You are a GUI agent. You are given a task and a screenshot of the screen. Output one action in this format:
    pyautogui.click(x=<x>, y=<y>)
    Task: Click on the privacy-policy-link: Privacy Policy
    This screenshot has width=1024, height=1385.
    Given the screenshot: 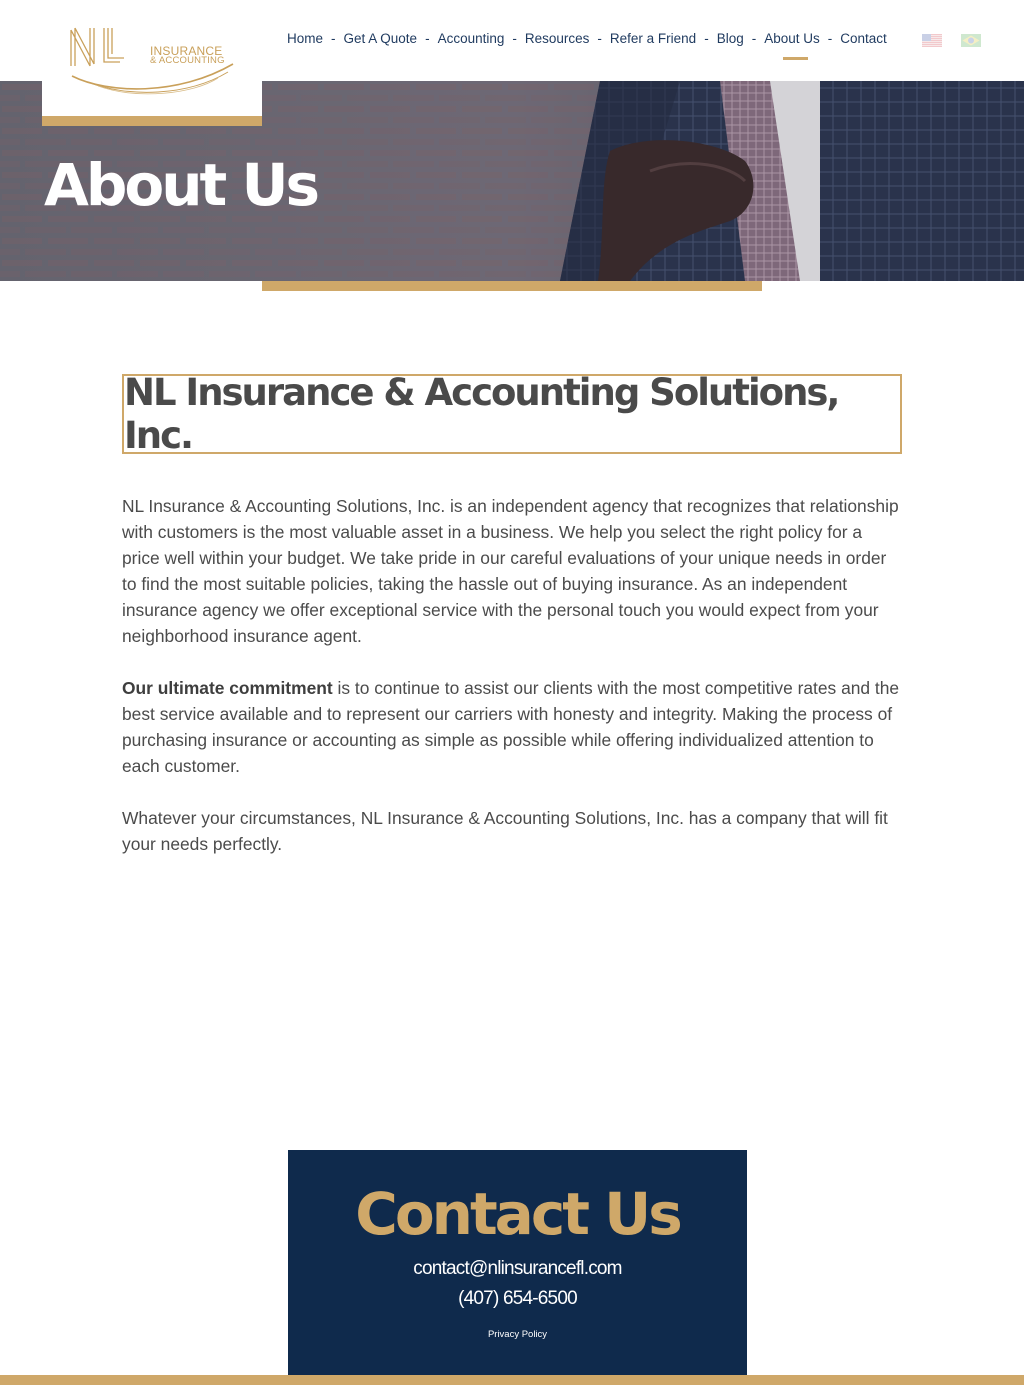 What is the action you would take?
    pyautogui.click(x=517, y=1334)
    